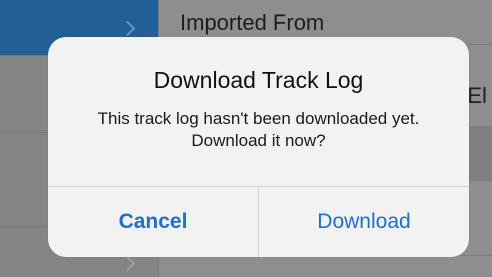 The image size is (492, 277). I want to click on imported-from-label: Imported From, so click(252, 22).